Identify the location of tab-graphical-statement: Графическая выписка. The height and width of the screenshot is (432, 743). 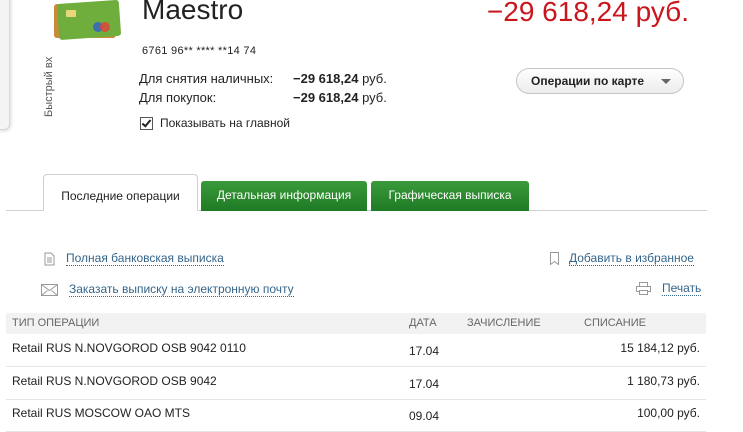
(450, 196).